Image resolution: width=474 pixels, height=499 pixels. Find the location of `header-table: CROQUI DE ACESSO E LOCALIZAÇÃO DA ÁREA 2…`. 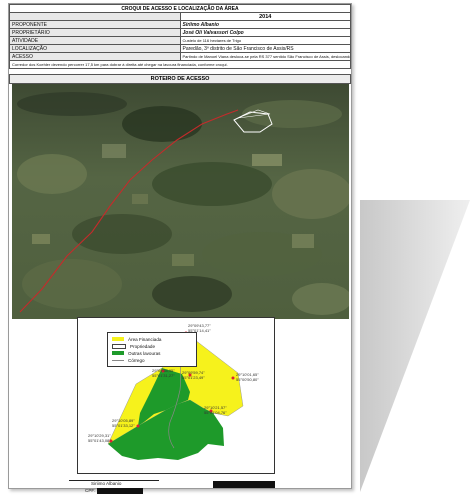

header-table: CROQUI DE ACESSO E LOCALIZAÇÃO DA ÁREA 2… is located at coordinates (180, 36).